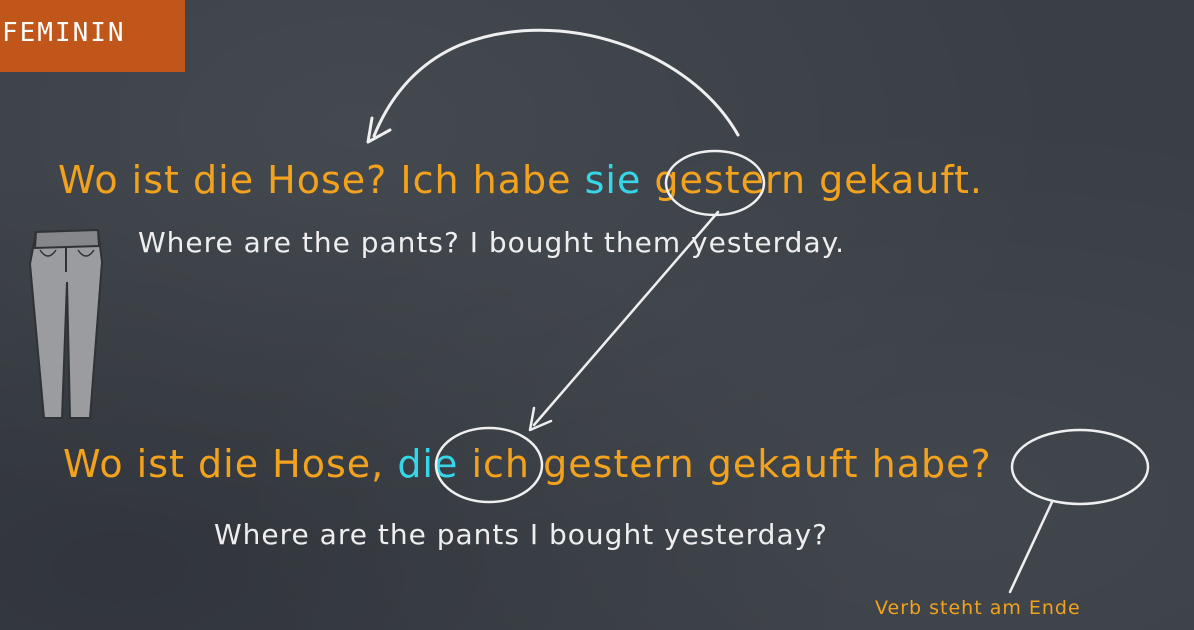 This screenshot has height=630, width=1194. I want to click on circle-sie, so click(715, 183).